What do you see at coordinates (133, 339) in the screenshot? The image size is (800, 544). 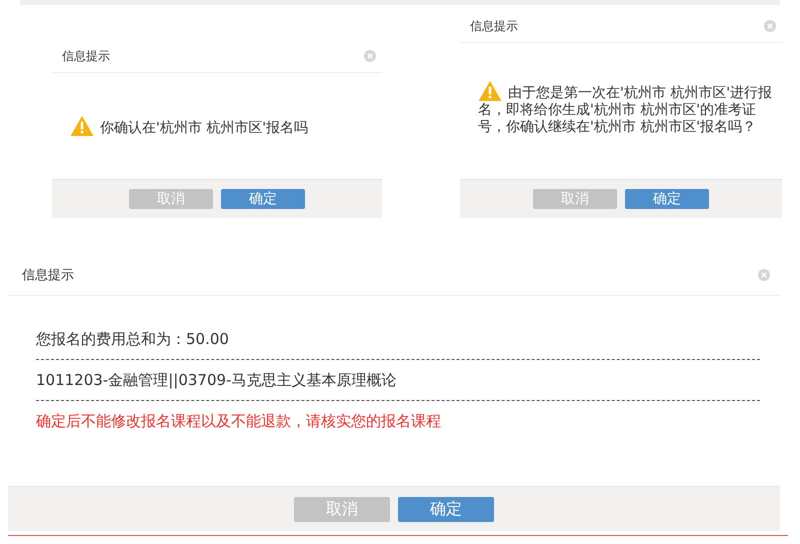 I see `info-text: 您报名的费用总和为：50.00` at bounding box center [133, 339].